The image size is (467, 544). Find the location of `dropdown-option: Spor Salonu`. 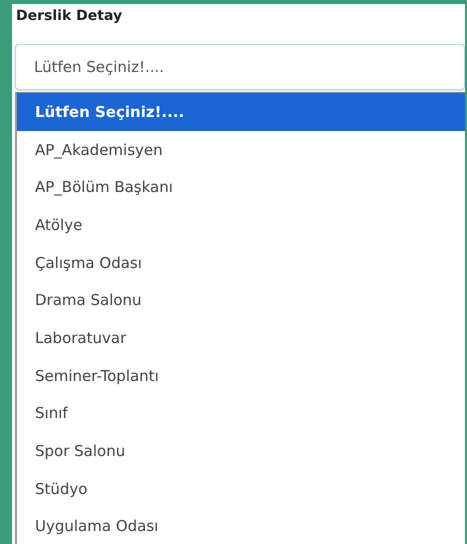

dropdown-option: Spor Salonu is located at coordinates (241, 451).